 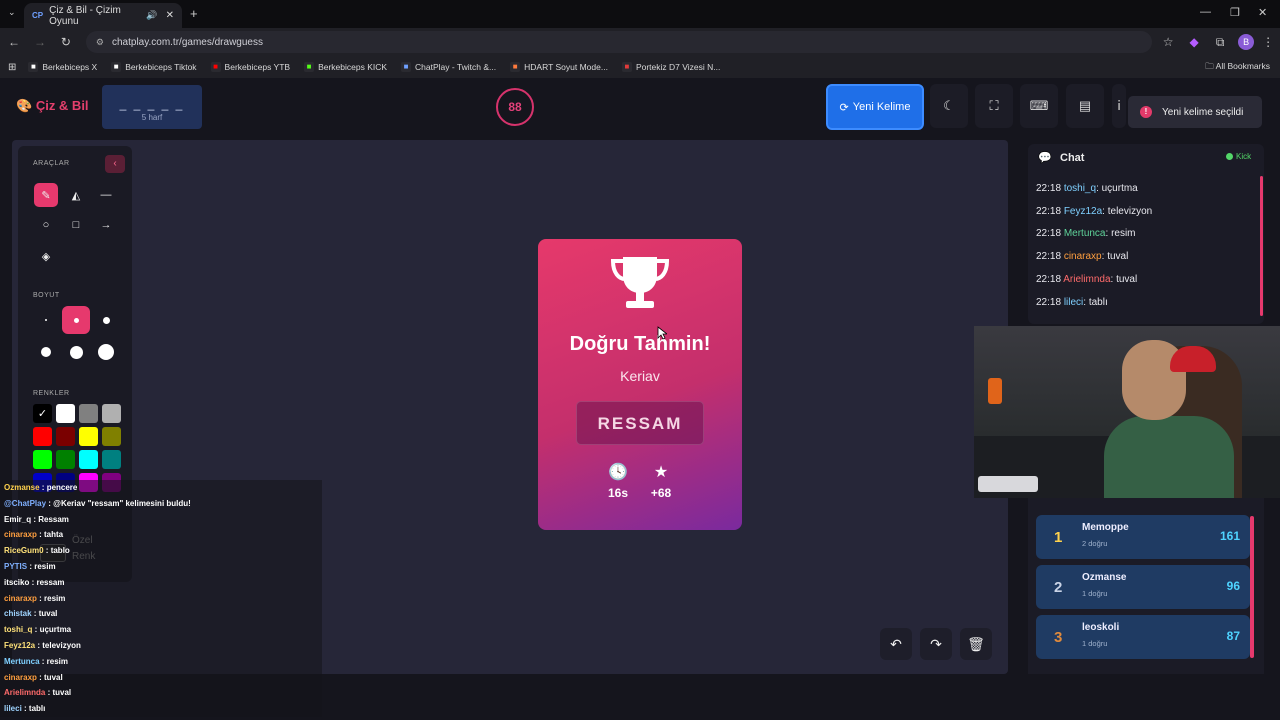 I want to click on size-5-button, so click(x=76, y=352).